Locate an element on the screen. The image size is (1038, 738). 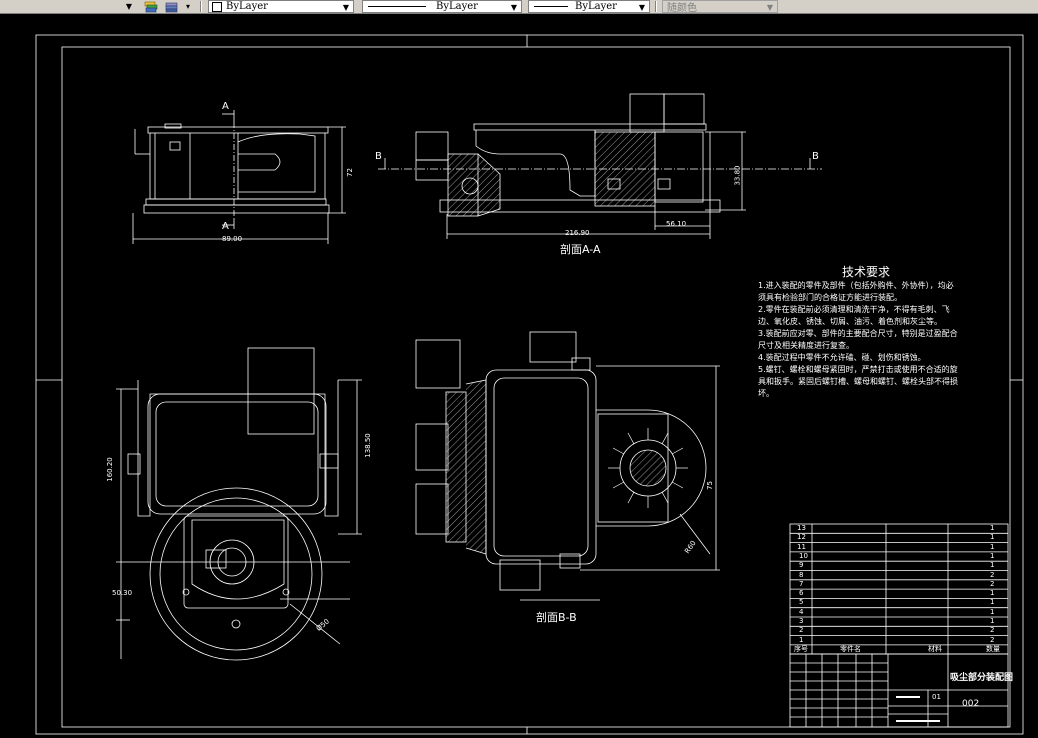
toolbar-overflow: ▾ is located at coordinates (190, 6).